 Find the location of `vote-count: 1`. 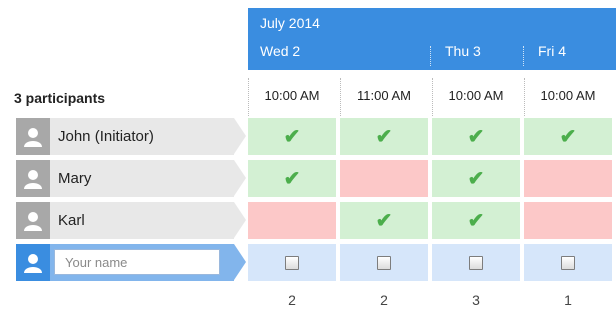

vote-count: 1 is located at coordinates (568, 300).